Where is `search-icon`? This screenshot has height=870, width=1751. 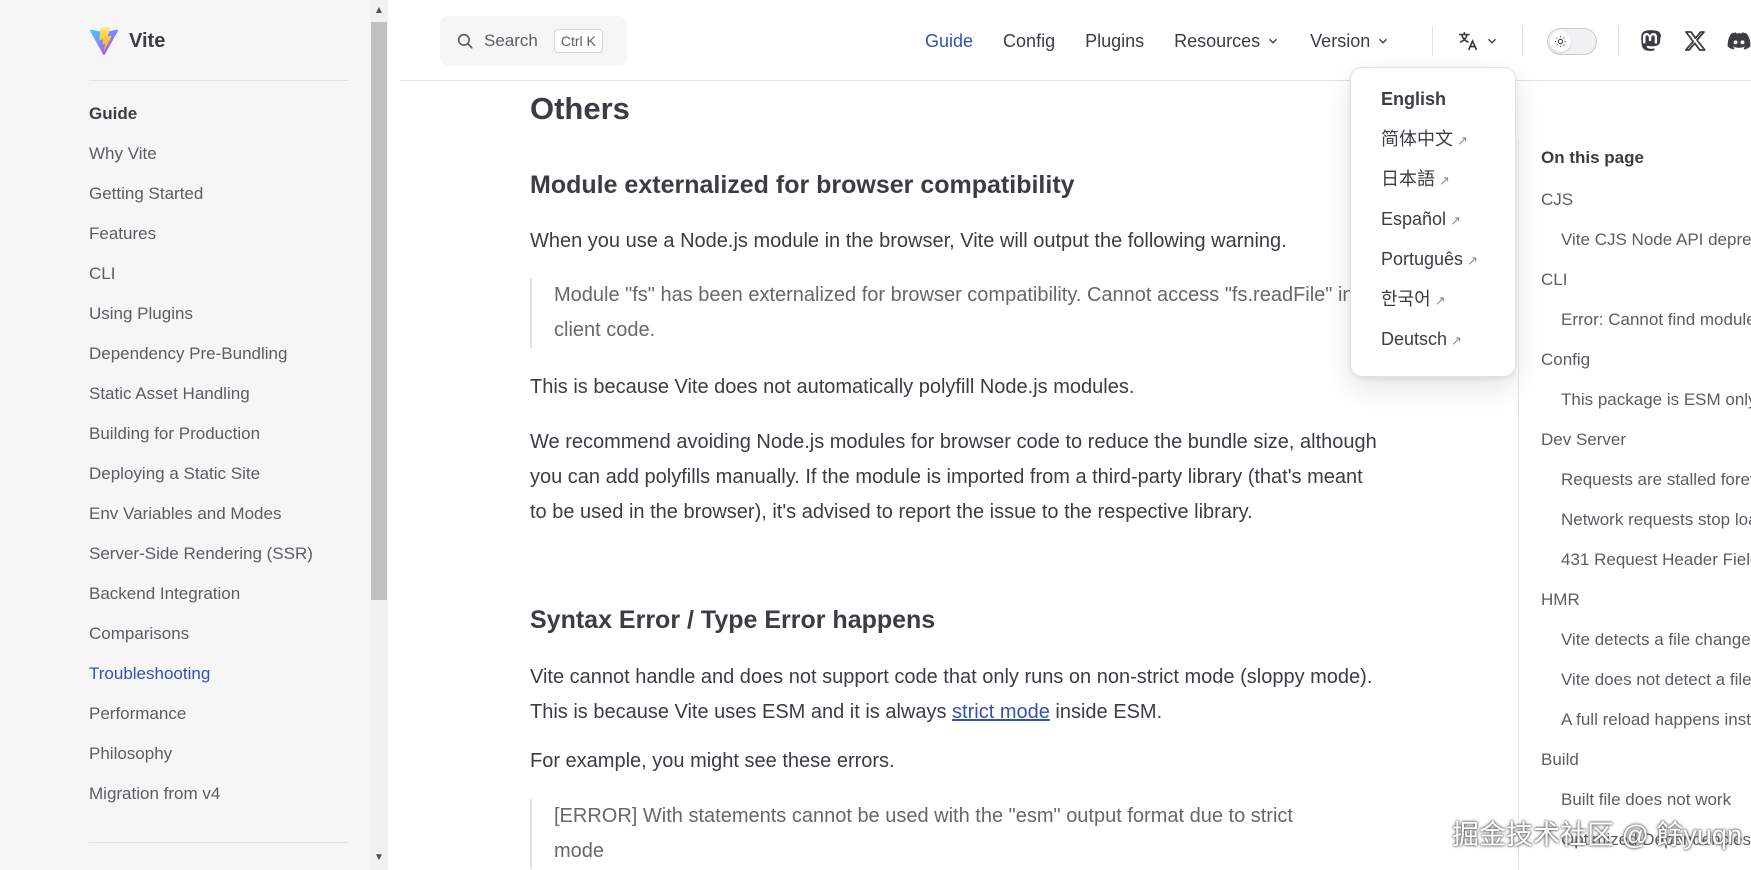 search-icon is located at coordinates (465, 41).